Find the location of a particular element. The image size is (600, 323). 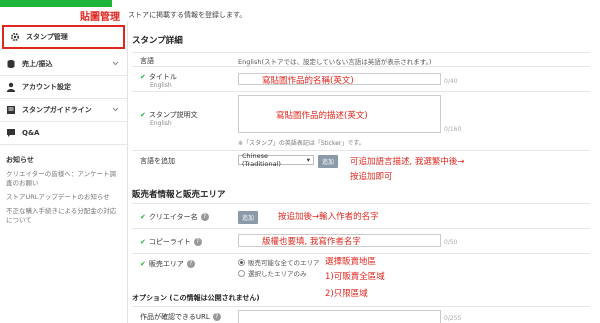

annotation-area-2: 1)可販賣全區域 is located at coordinates (355, 277).